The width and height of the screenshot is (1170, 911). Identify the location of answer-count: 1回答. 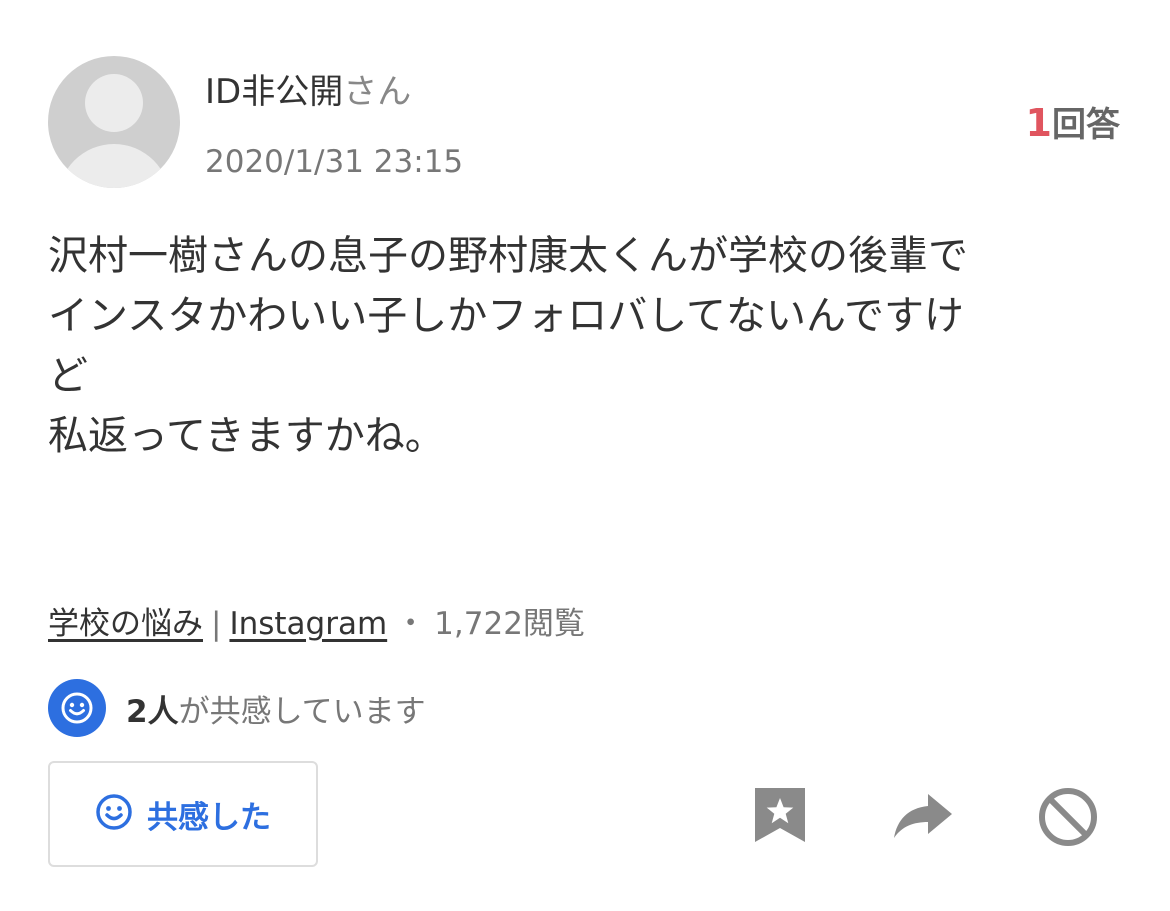
(1073, 124).